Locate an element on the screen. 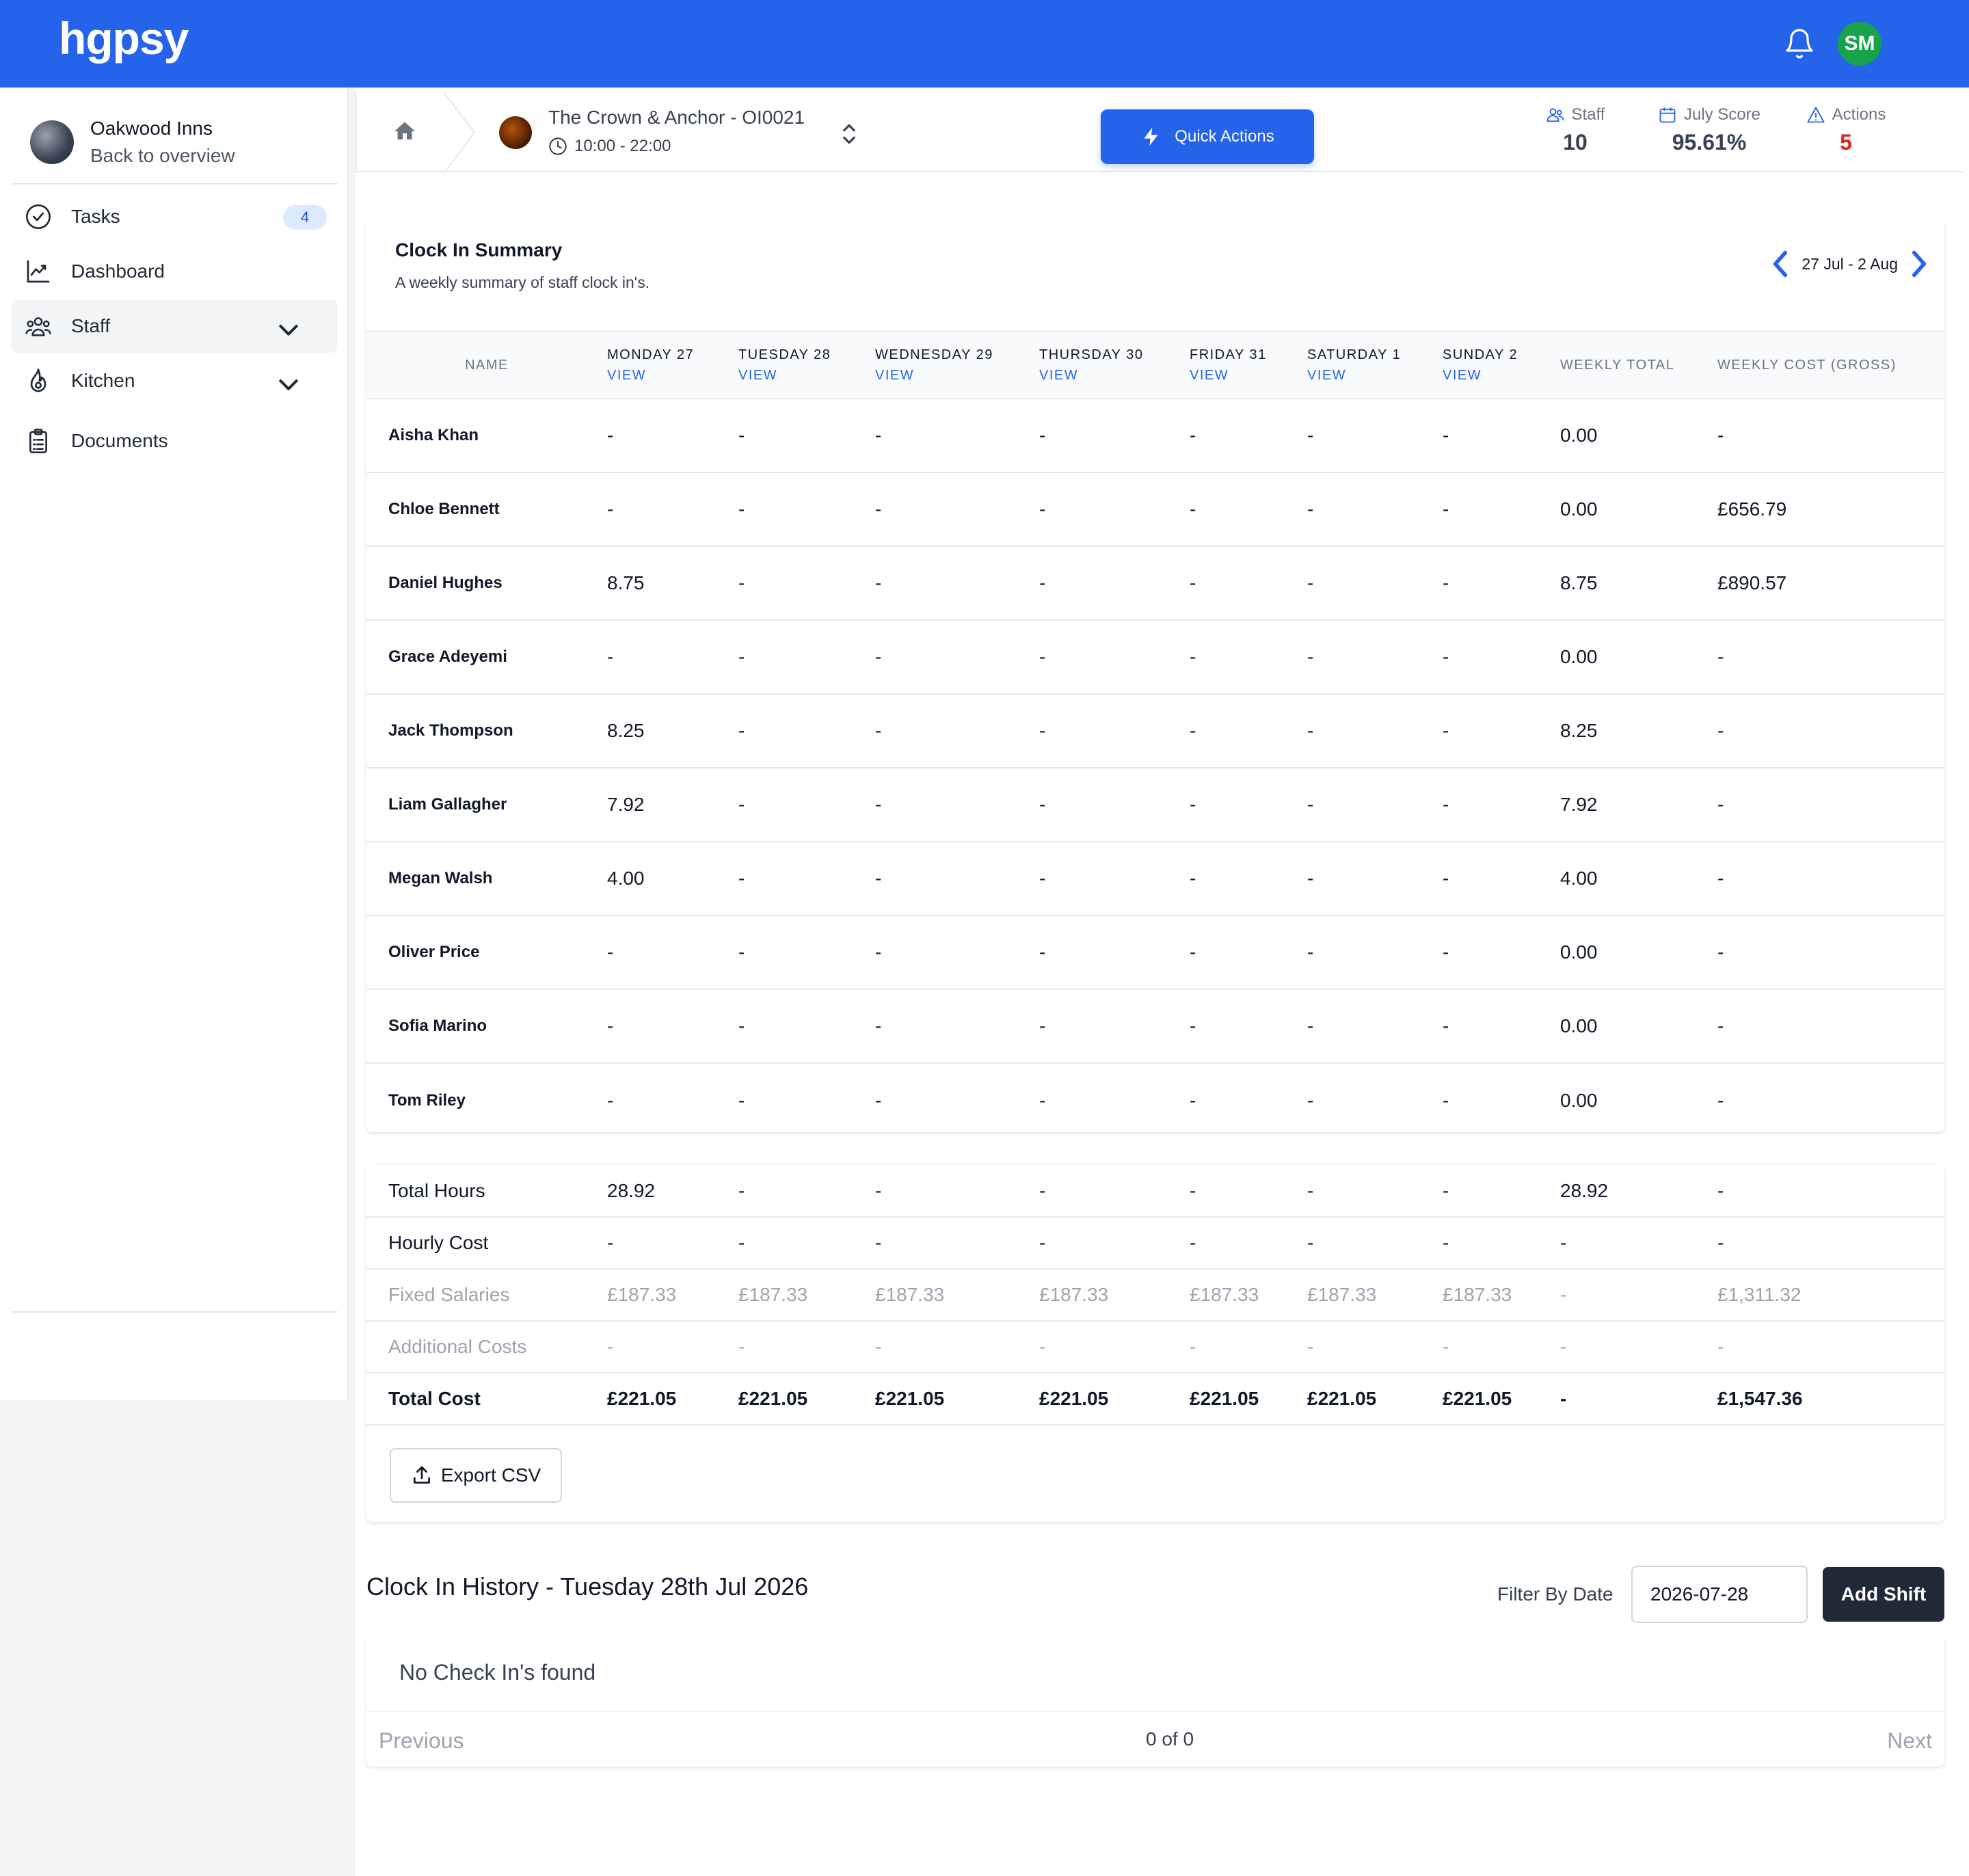 The height and width of the screenshot is (1876, 1969). stat-score-value: 95.61% is located at coordinates (1709, 142).